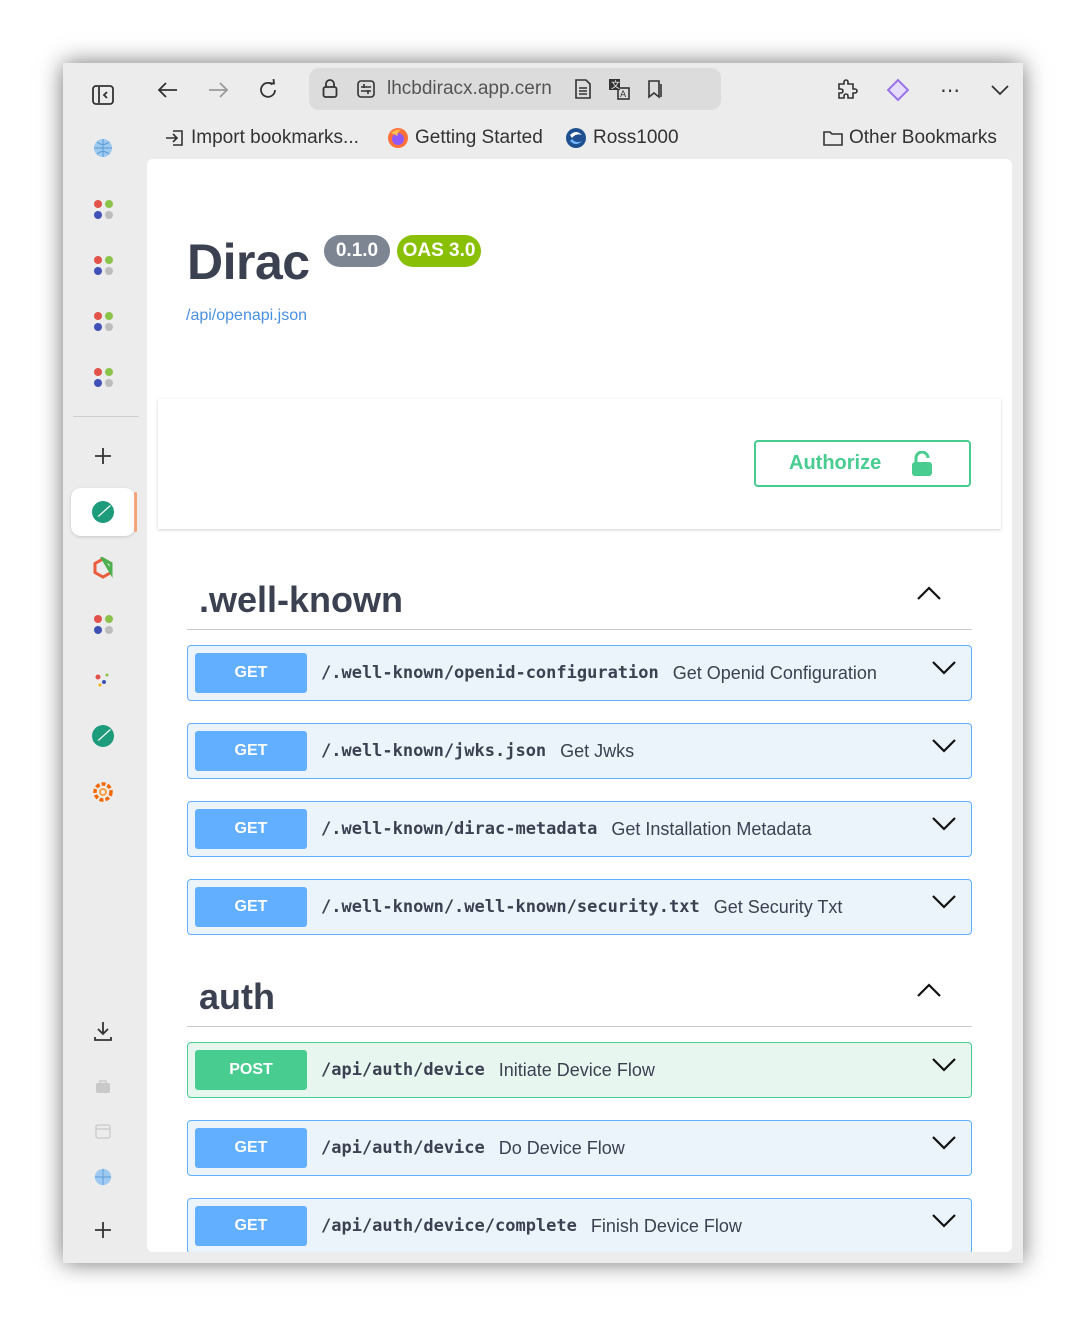 This screenshot has width=1087, height=1326. I want to click on operation-summary: Get Security Txt, so click(778, 906).